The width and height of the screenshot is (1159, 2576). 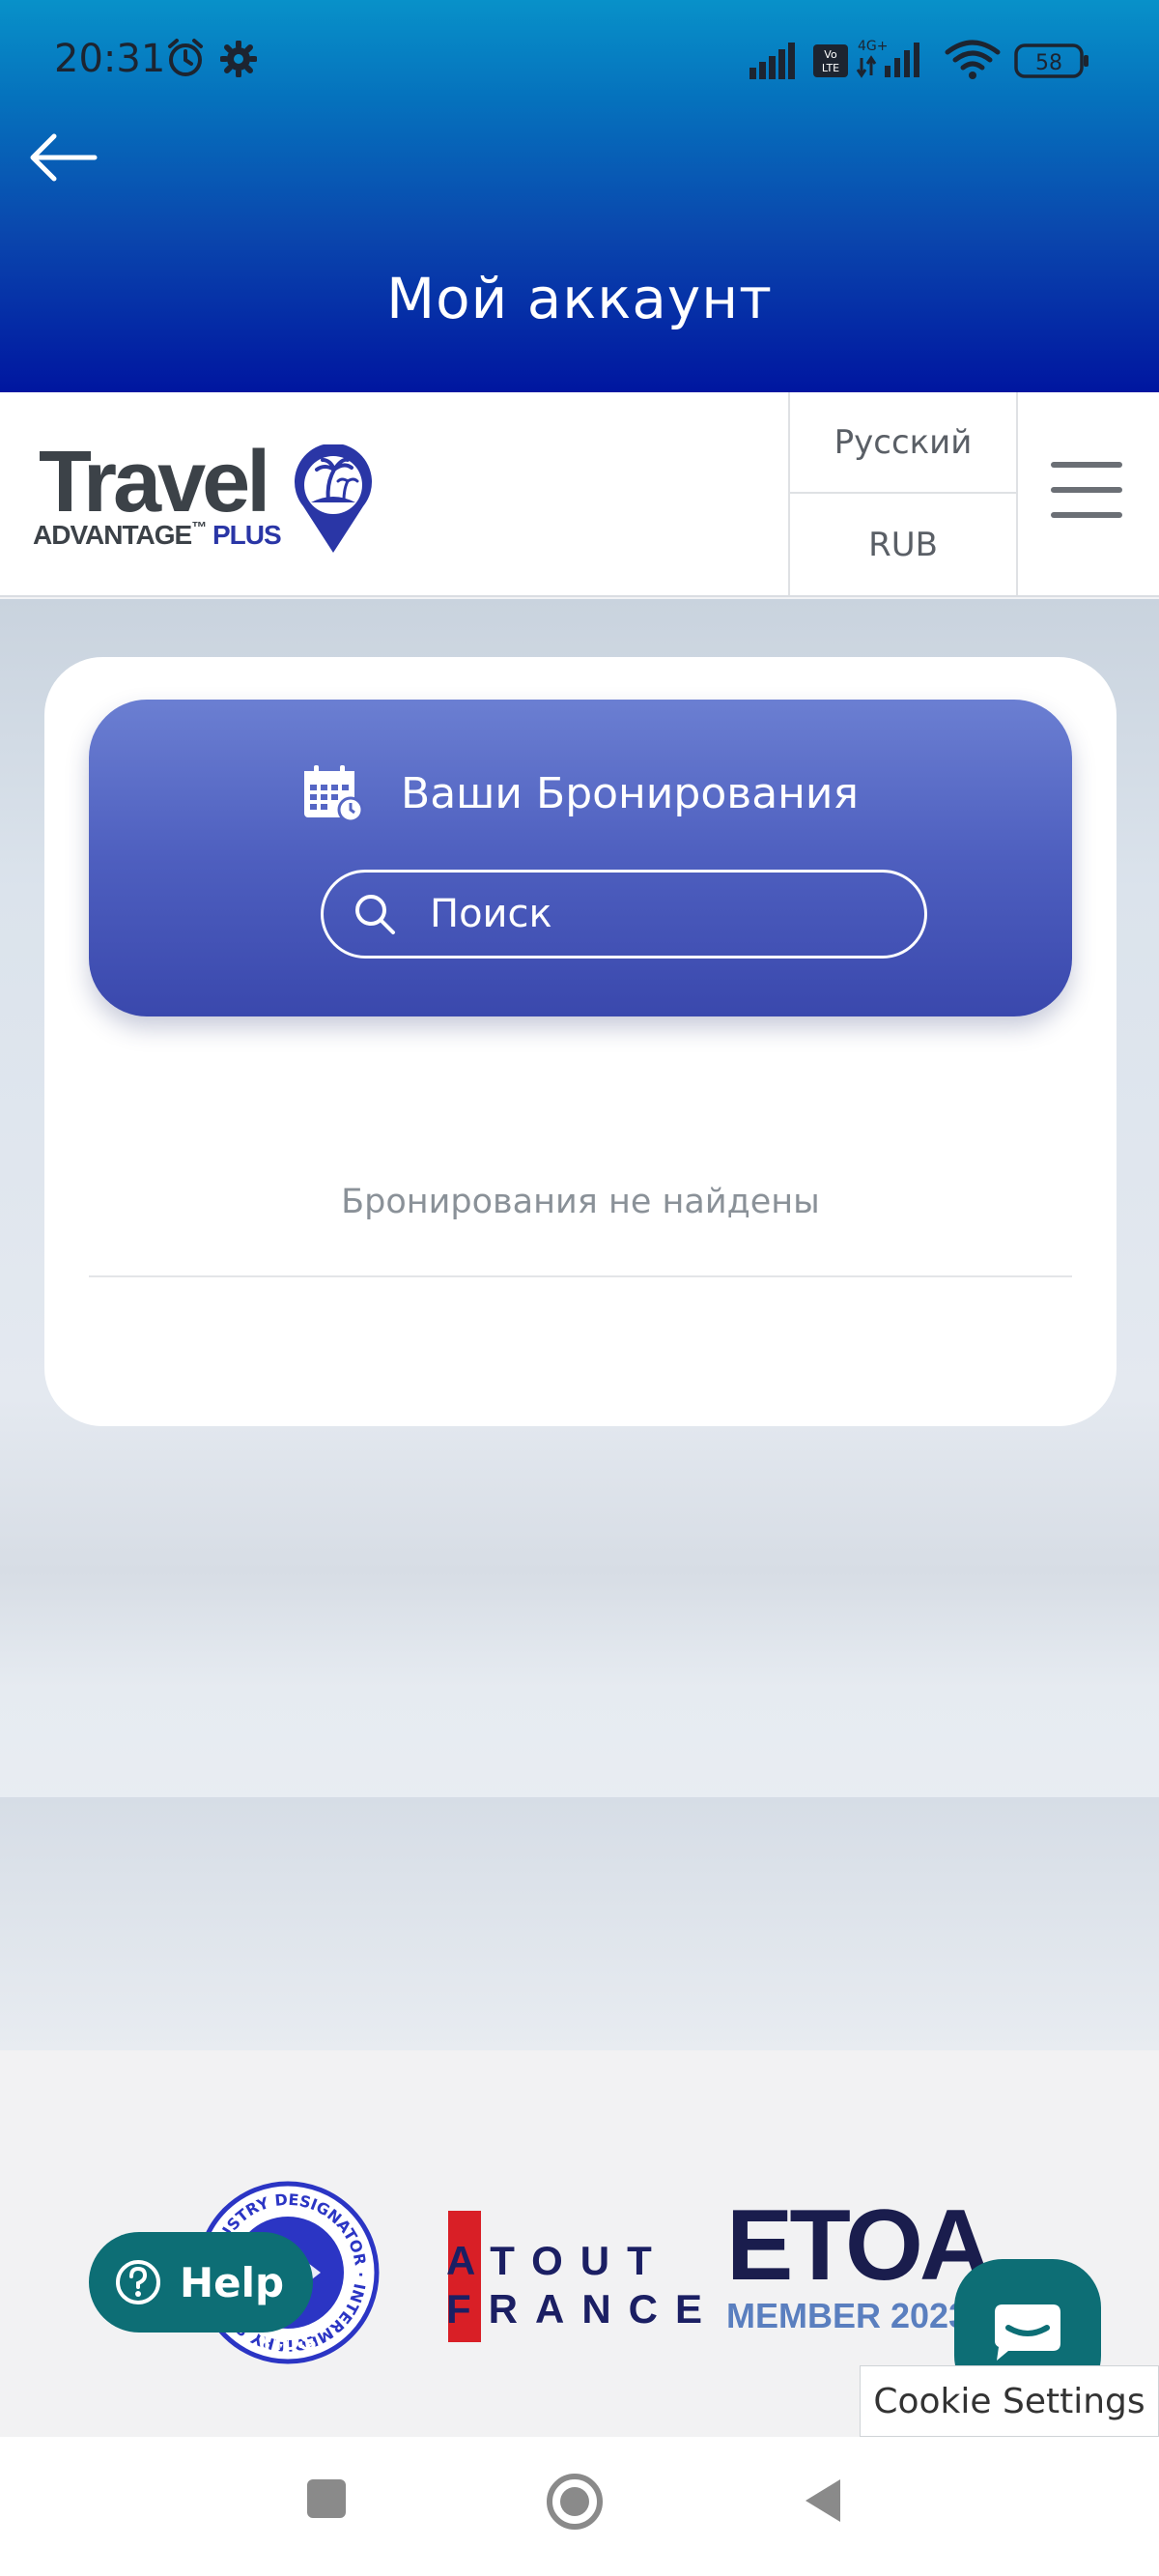 I want to click on help-button: Help, so click(x=201, y=2282).